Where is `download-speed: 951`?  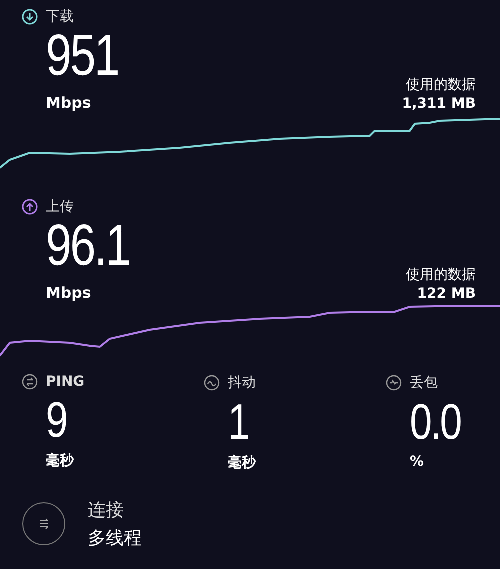
download-speed: 951 is located at coordinates (82, 56).